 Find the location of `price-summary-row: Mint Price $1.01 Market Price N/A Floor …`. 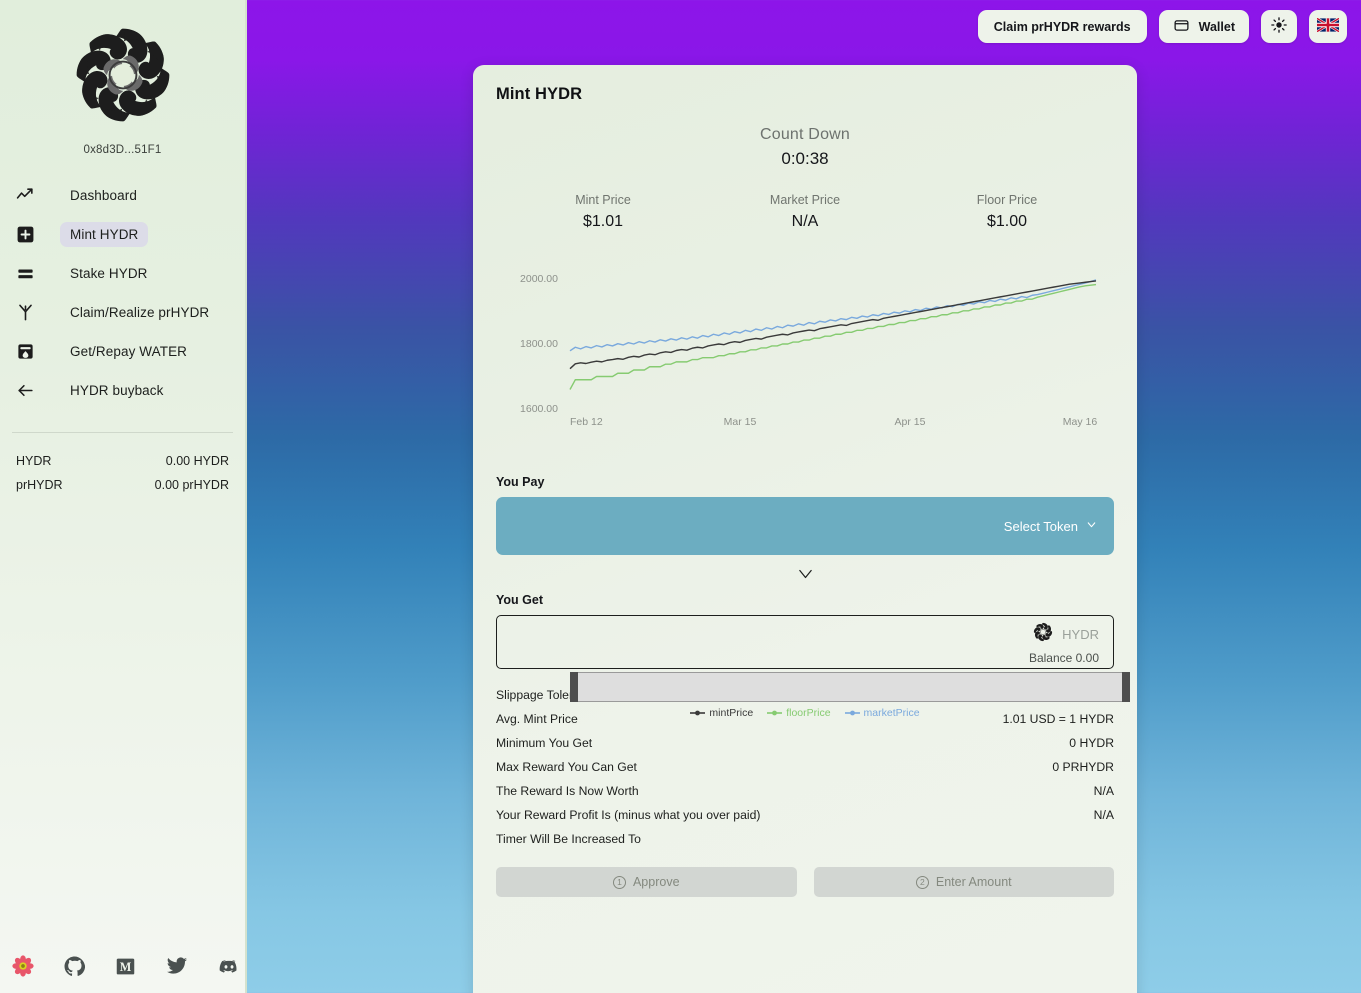

price-summary-row: Mint Price $1.01 Market Price N/A Floor … is located at coordinates (805, 212).